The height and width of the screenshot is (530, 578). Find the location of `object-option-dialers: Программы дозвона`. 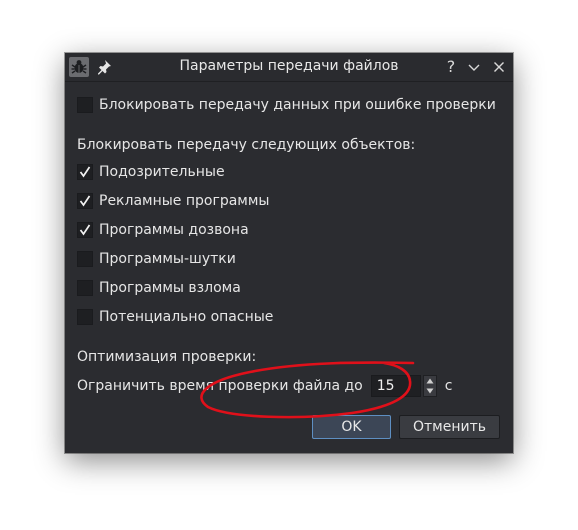

object-option-dialers: Программы дозвона is located at coordinates (163, 230).